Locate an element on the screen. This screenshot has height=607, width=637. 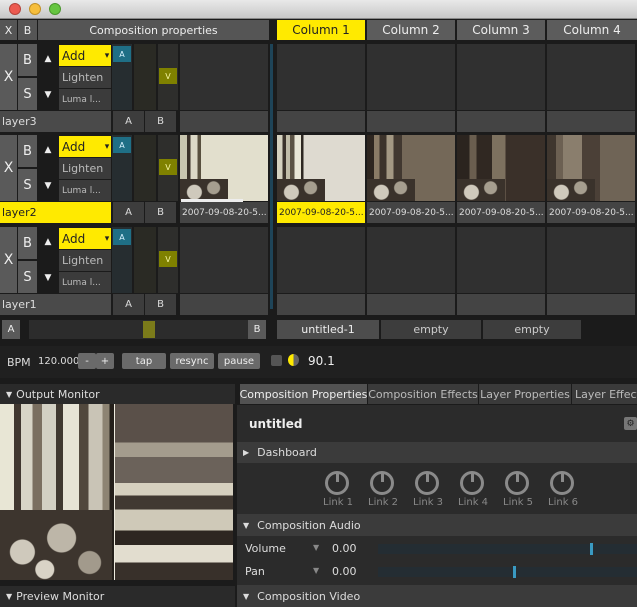
blend-menu-icon: ▾ is located at coordinates (107, 55).